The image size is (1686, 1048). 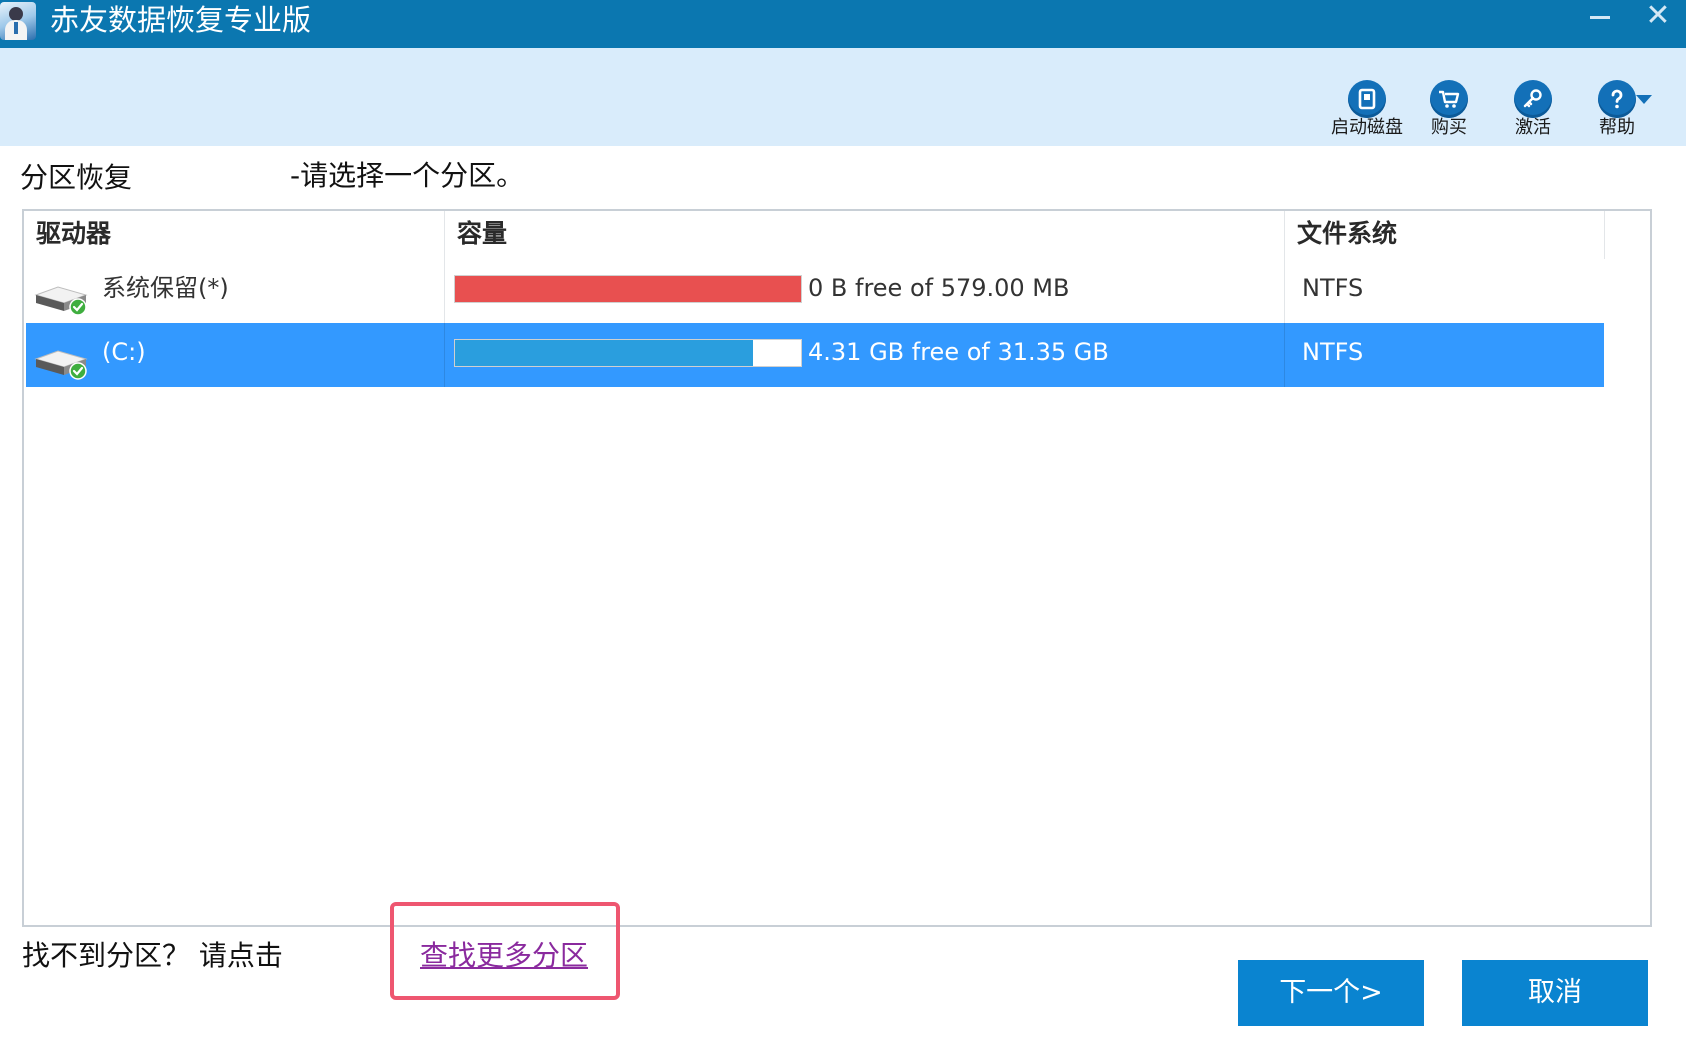 What do you see at coordinates (939, 288) in the screenshot?
I see `capacity-text: 0 B free of 579.00 MB` at bounding box center [939, 288].